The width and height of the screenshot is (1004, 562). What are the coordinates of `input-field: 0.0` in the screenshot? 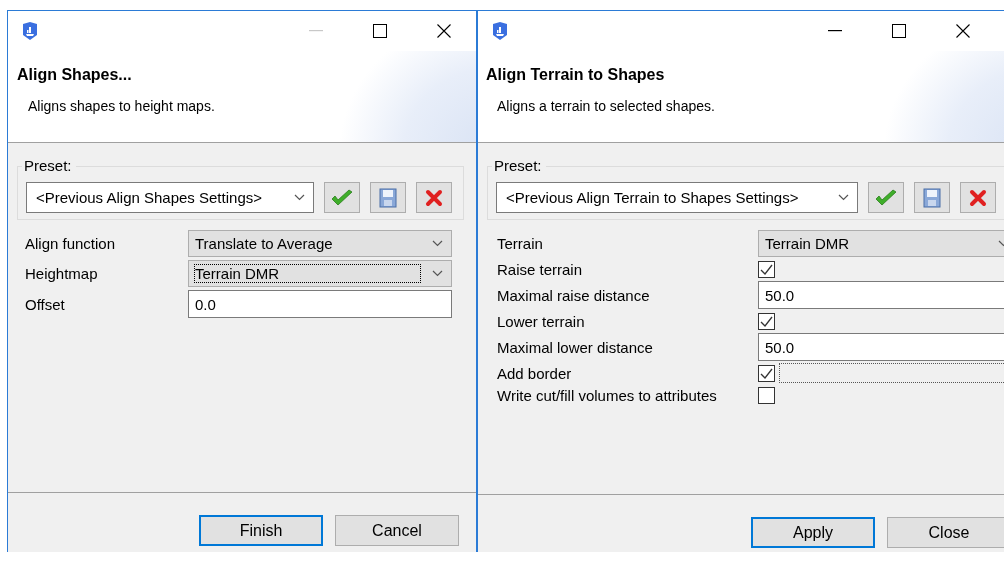 It's located at (320, 304).